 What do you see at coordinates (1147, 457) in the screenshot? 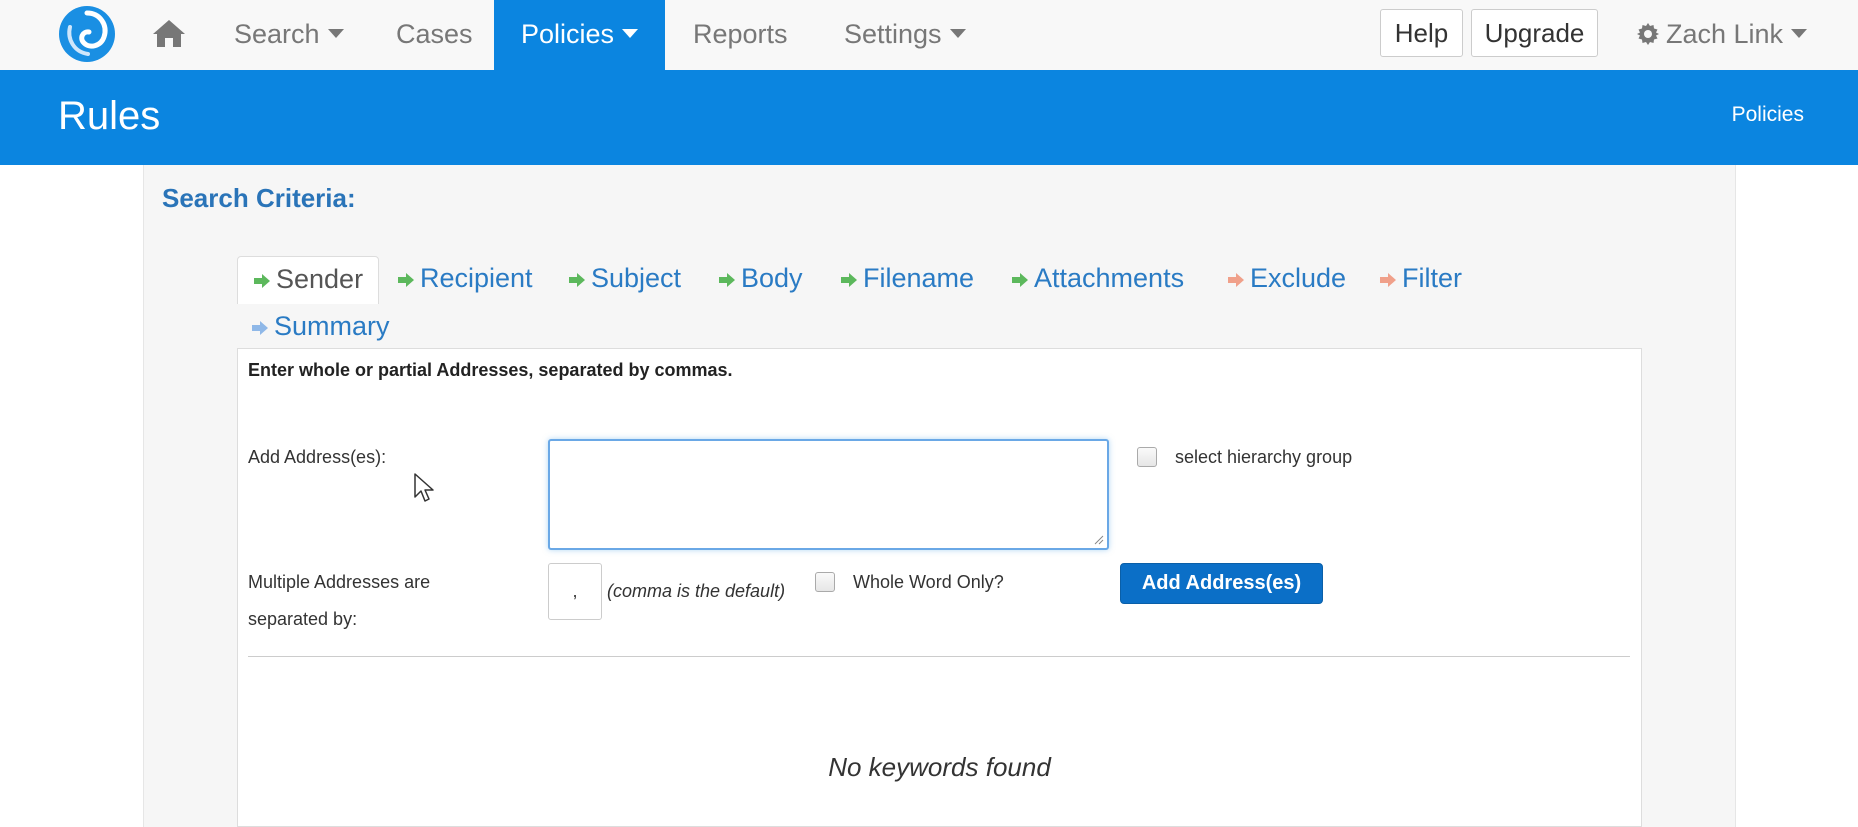
I see `hierarchy-group-checkbox` at bounding box center [1147, 457].